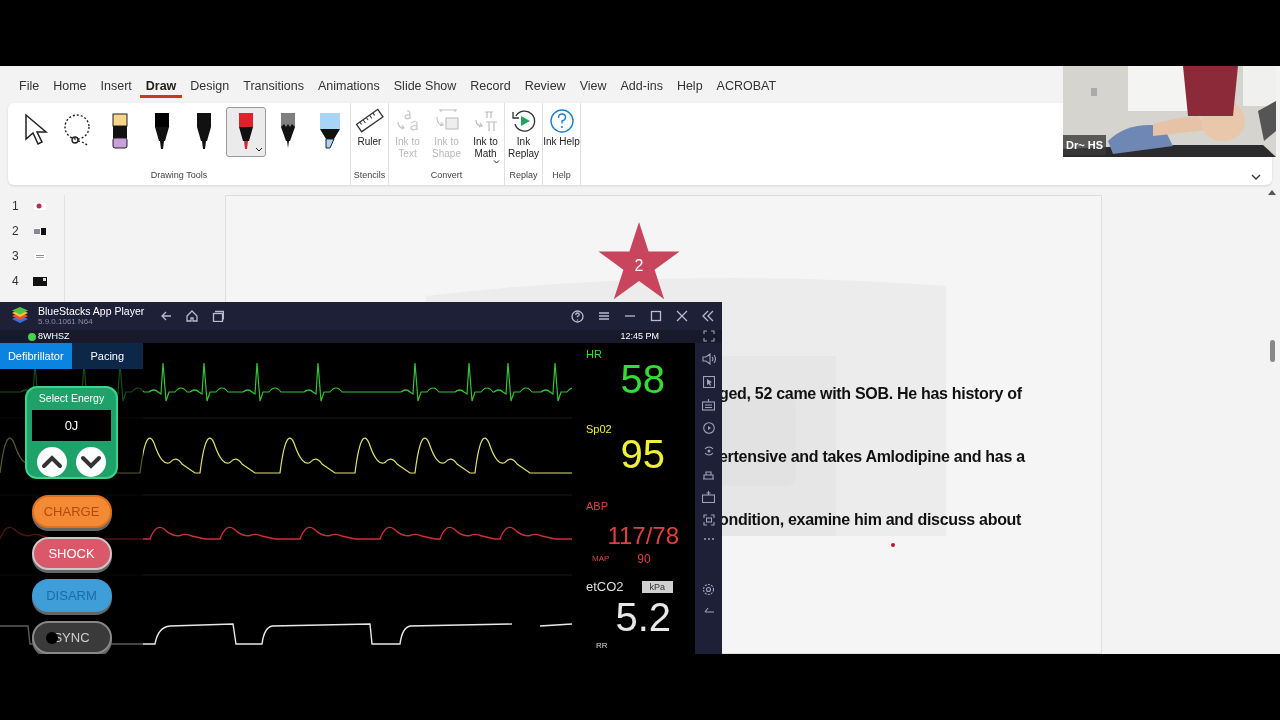 This screenshot has height=720, width=1280. I want to click on eraser-icon, so click(120, 131).